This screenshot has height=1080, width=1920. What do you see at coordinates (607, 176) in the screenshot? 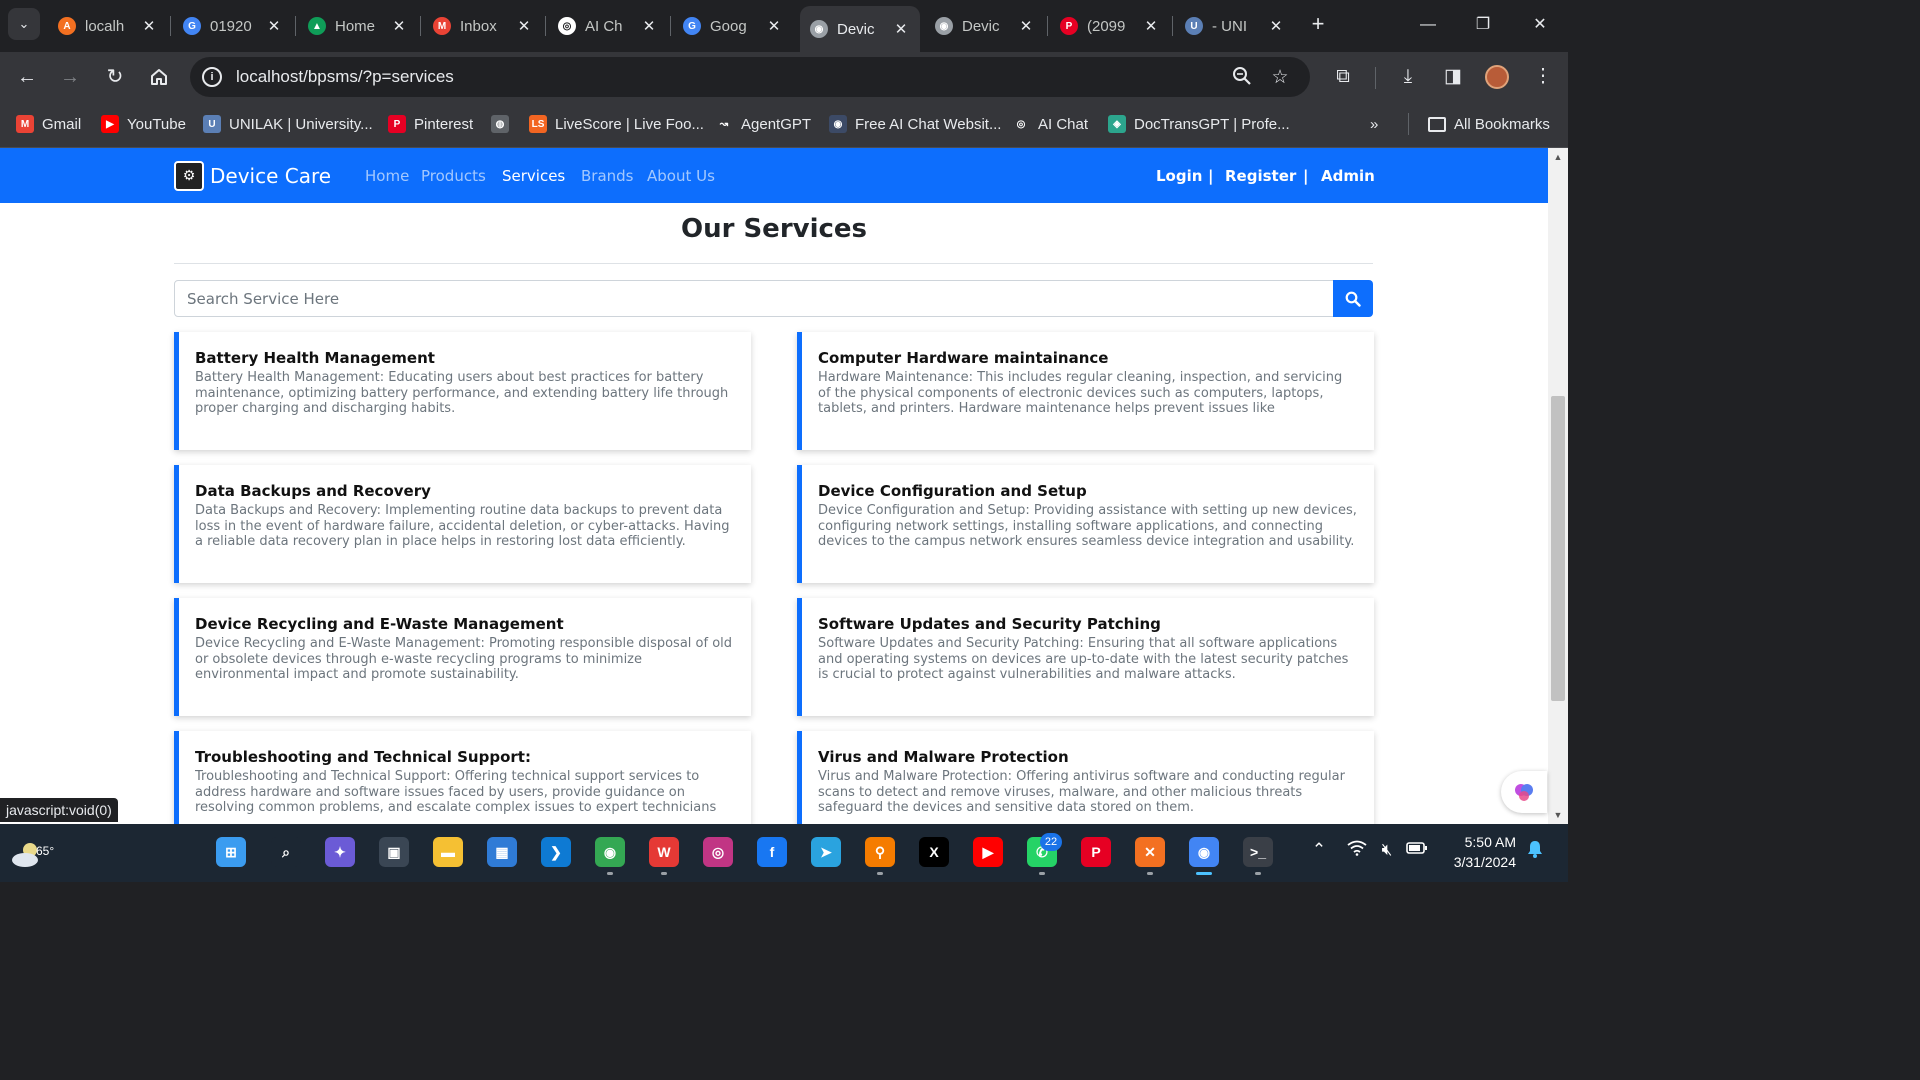
I see `nav-link-brands: Brands` at bounding box center [607, 176].